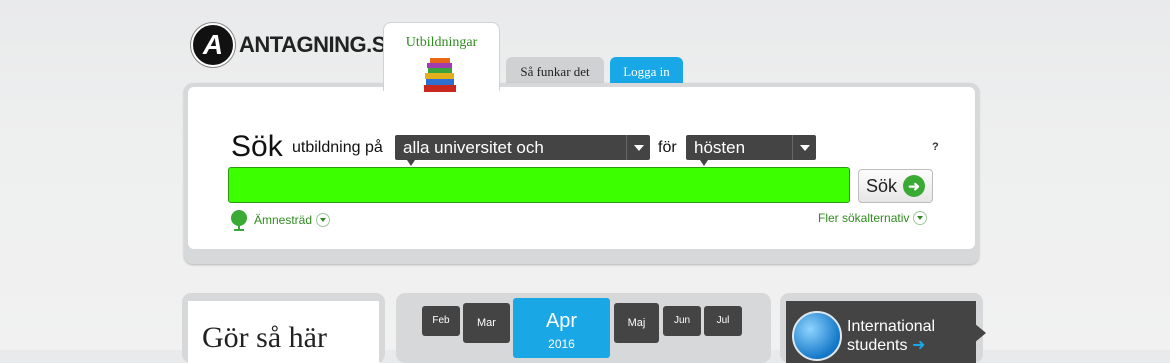 This screenshot has height=363, width=1170. I want to click on logo-text: ANTAGNING.SE, so click(320, 44).